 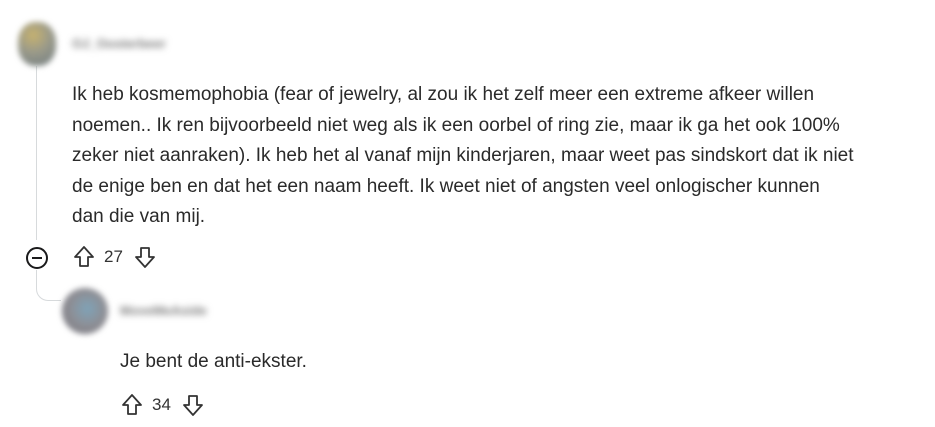 I want to click on comment-actions: 27, so click(x=114, y=257).